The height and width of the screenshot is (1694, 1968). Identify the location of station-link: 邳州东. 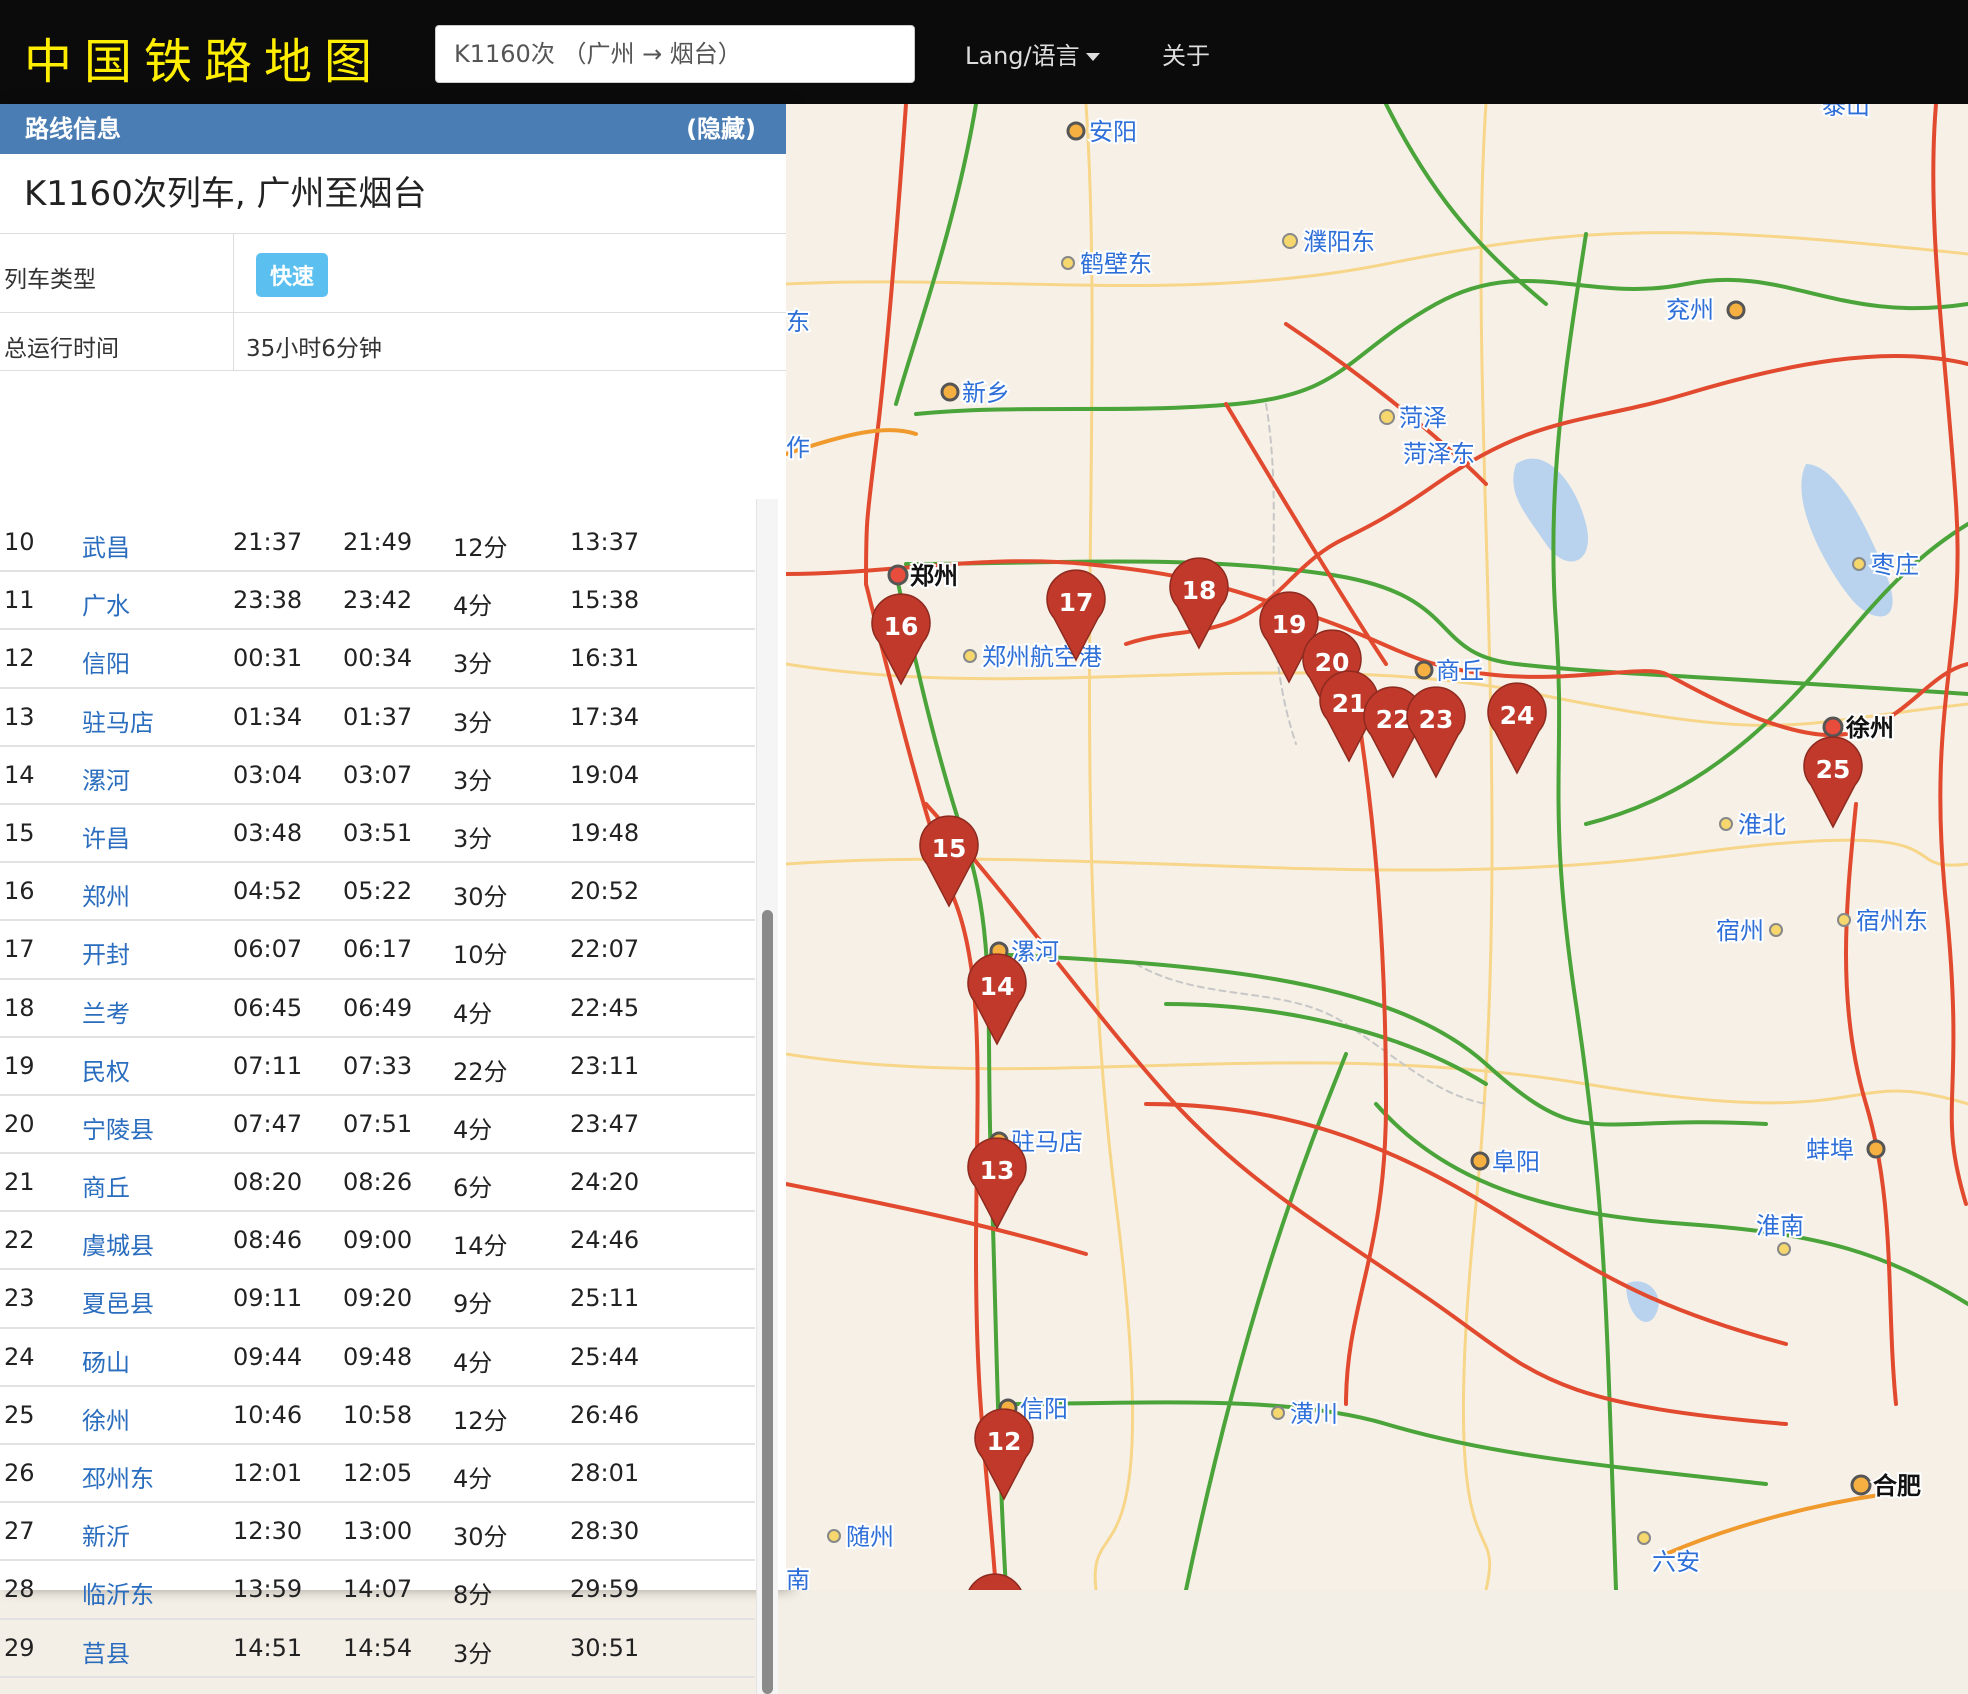
(118, 1476).